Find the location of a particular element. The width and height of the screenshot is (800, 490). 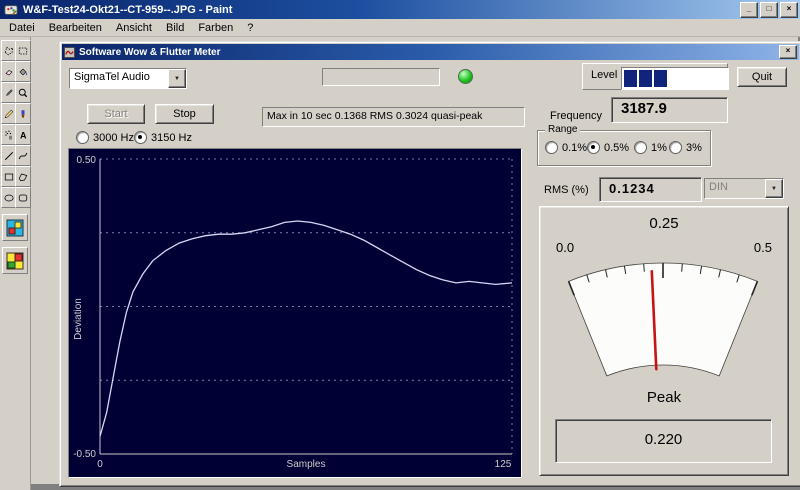

radio-range-0-1-label: 0.1% is located at coordinates (575, 147).